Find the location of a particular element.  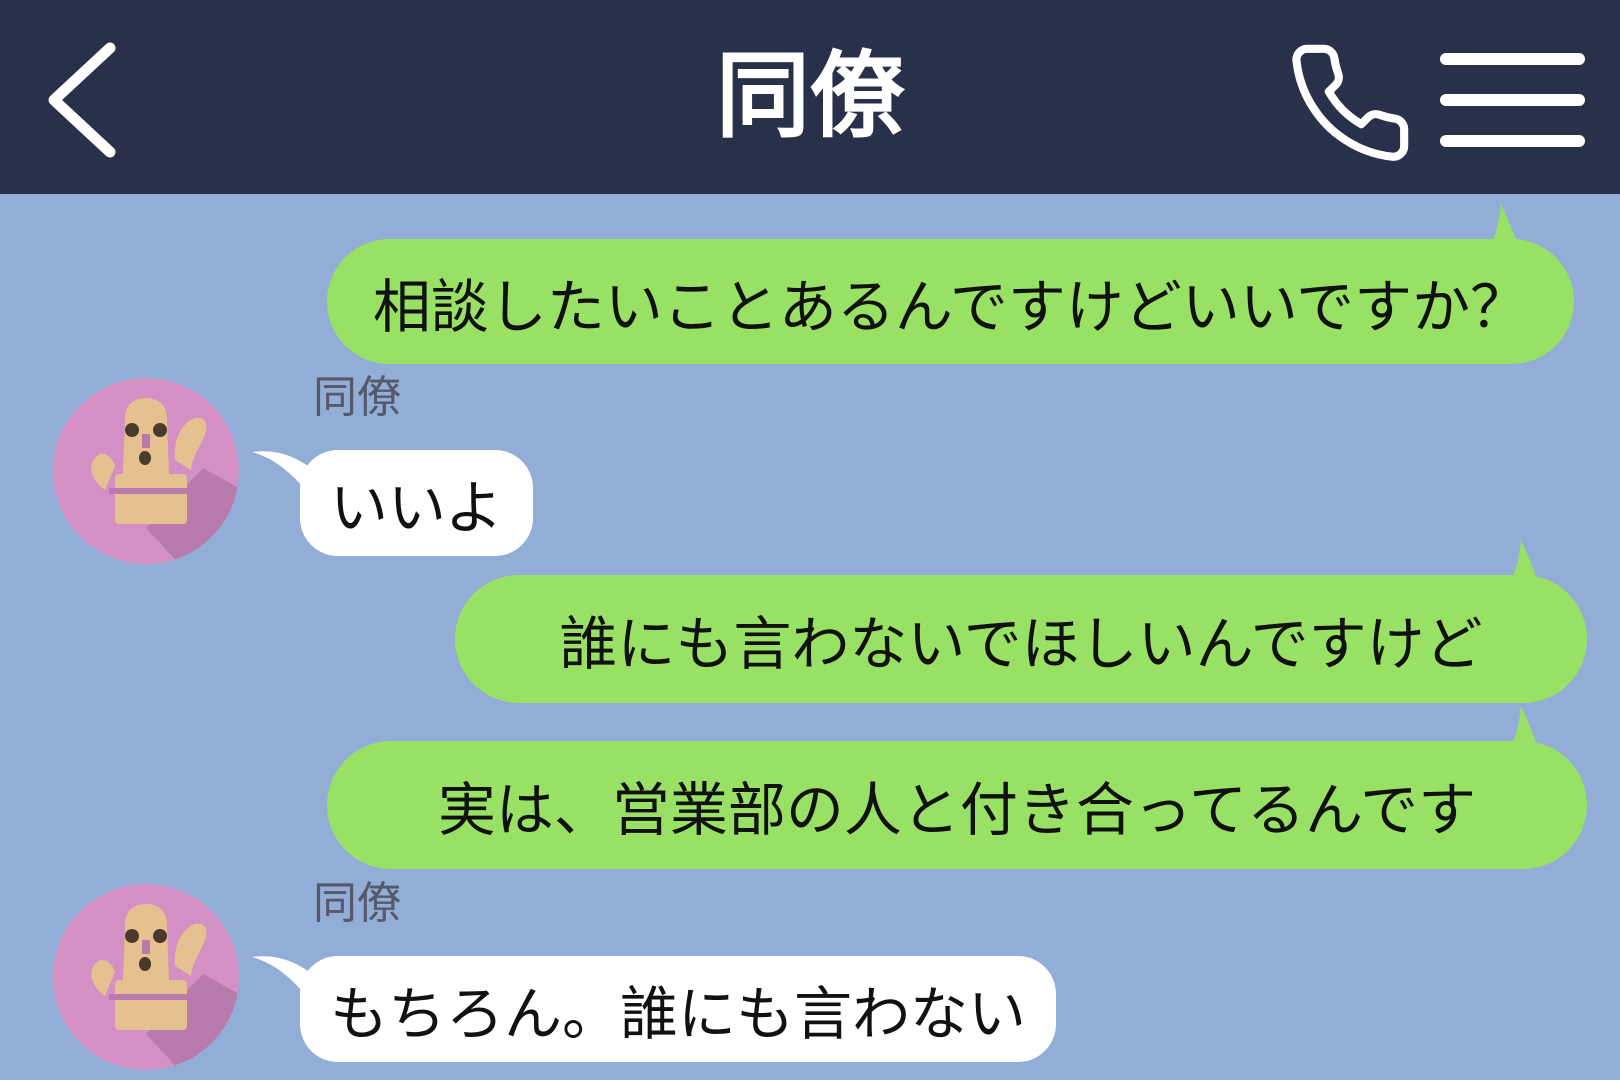

message-text: いいよ is located at coordinates (416, 508).